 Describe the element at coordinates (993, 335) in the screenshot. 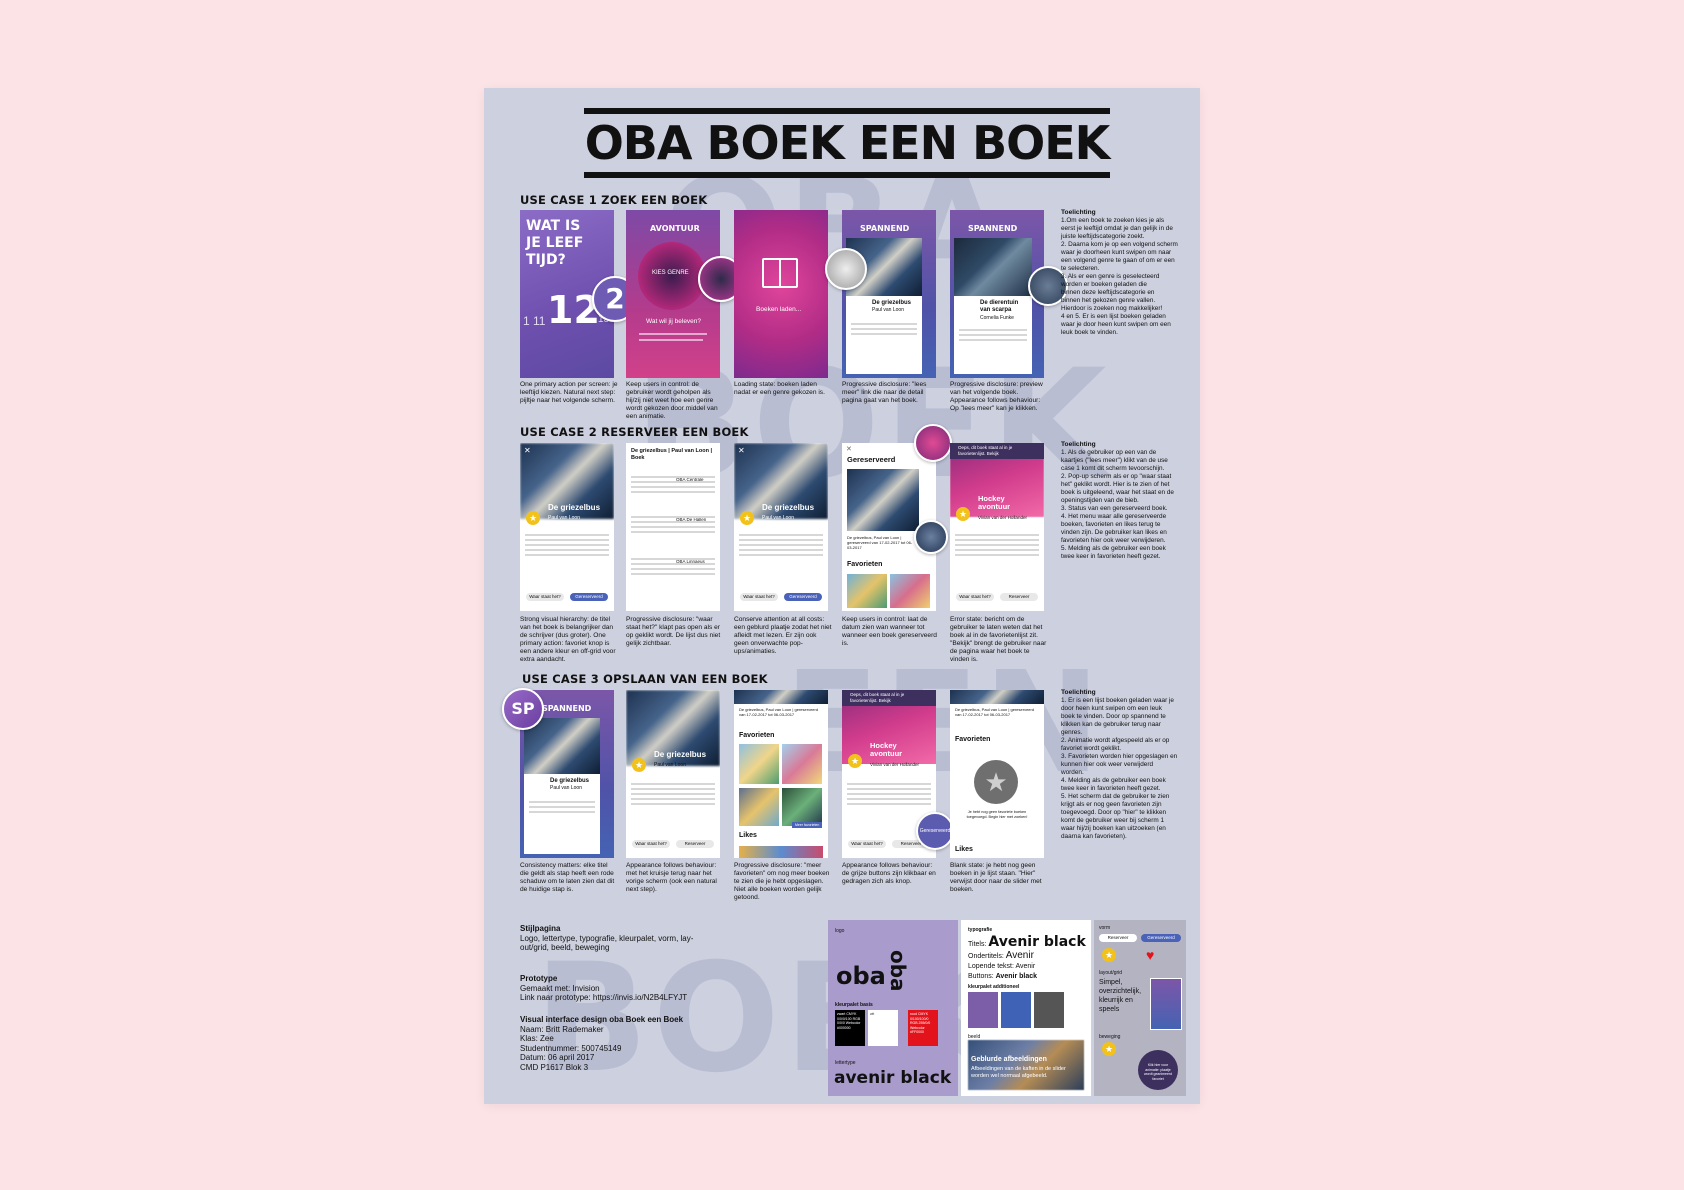

I see `book-card: De dierentuin van scarpa Cornelia Funke` at that location.